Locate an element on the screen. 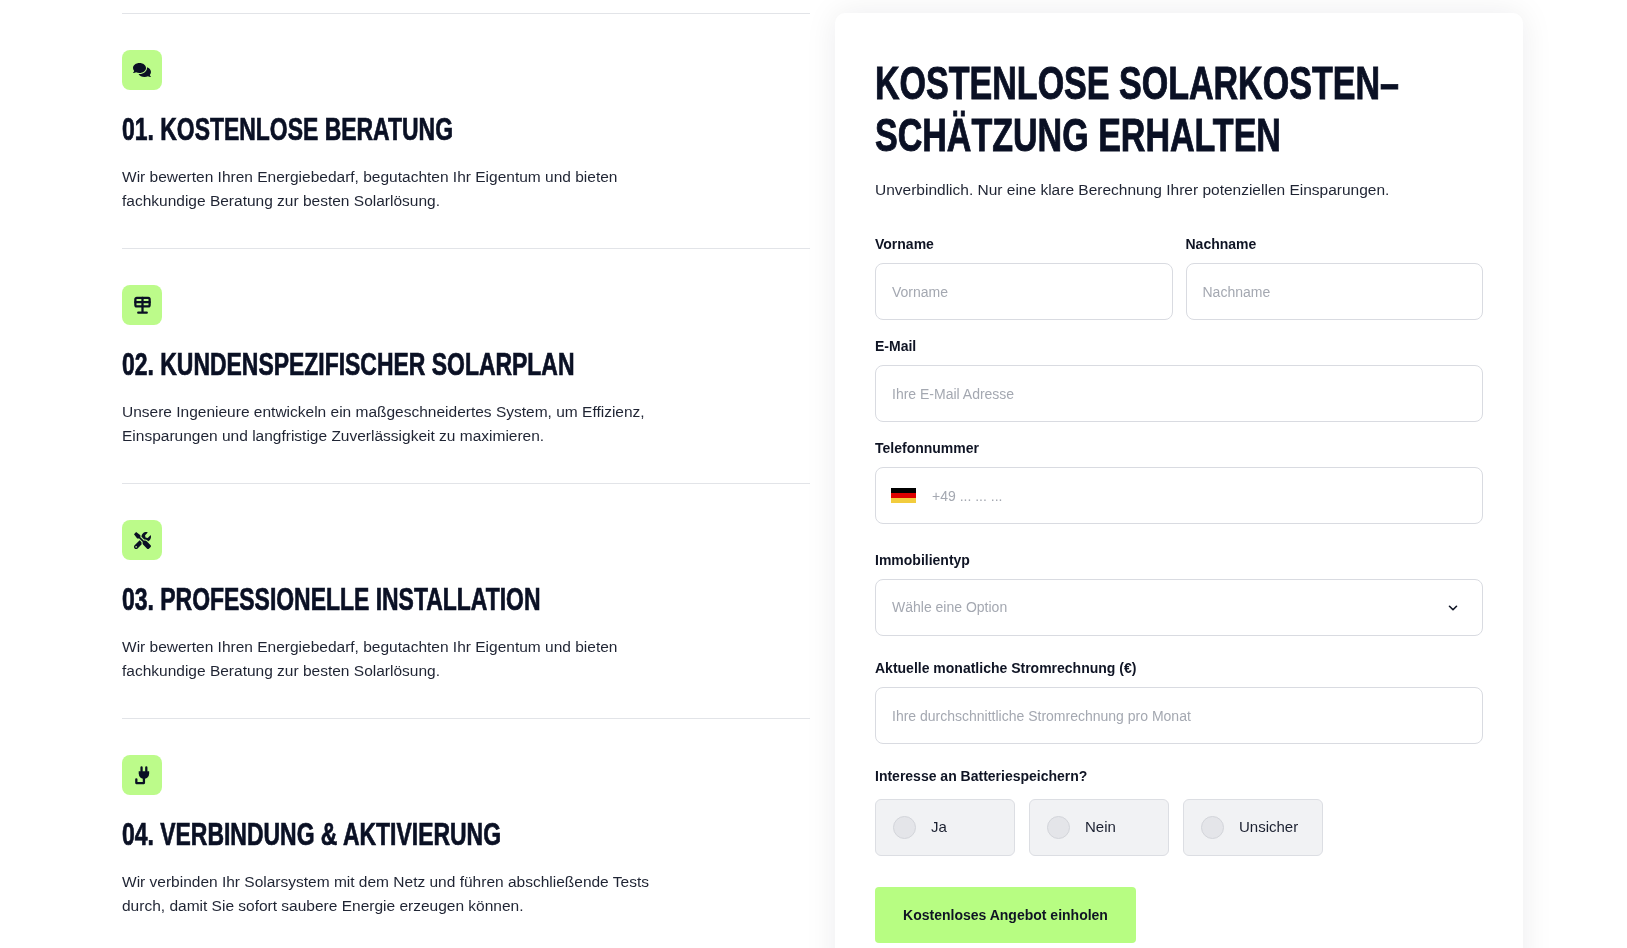 This screenshot has height=948, width=1627. step-title: 03. PROFESSIONELLE INSTALLATION is located at coordinates (331, 600).